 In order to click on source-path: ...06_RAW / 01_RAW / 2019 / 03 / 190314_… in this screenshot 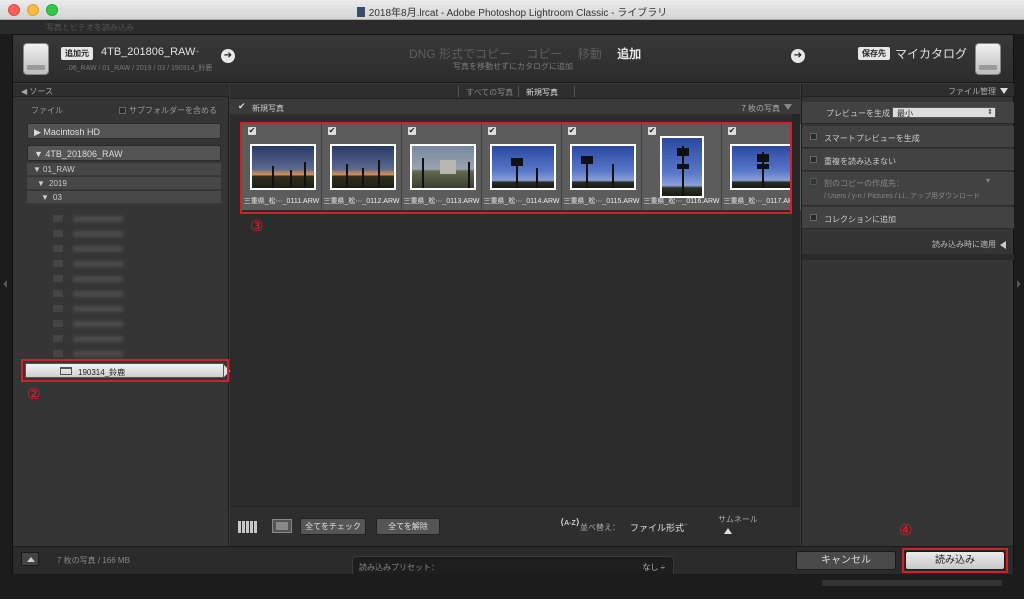, I will do `click(138, 68)`.